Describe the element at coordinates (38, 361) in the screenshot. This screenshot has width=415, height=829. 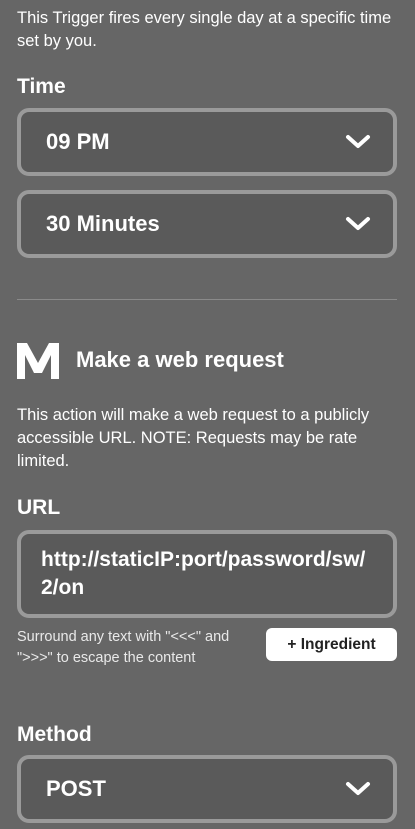
I see `maker-webhooks-logo-icon` at that location.